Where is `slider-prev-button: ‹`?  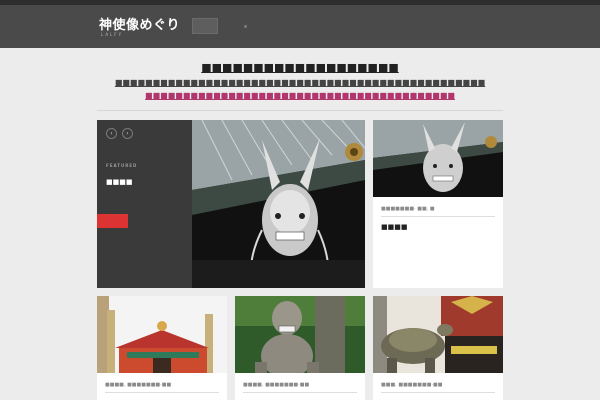
slider-prev-button: ‹ is located at coordinates (111, 133).